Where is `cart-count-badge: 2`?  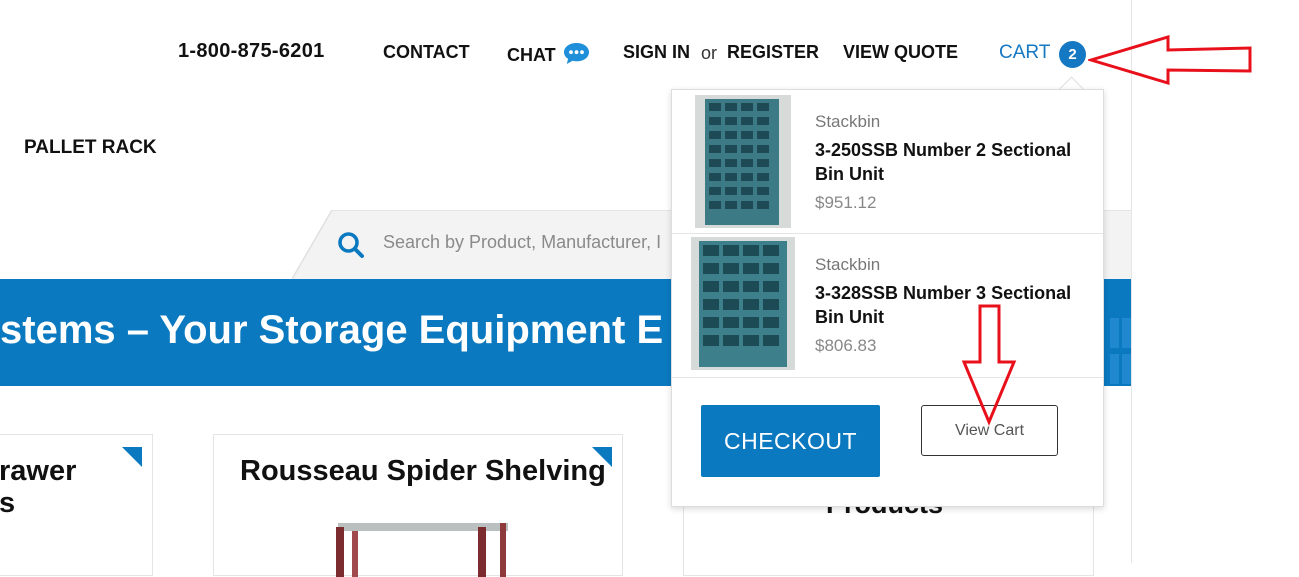
cart-count-badge: 2 is located at coordinates (1072, 54).